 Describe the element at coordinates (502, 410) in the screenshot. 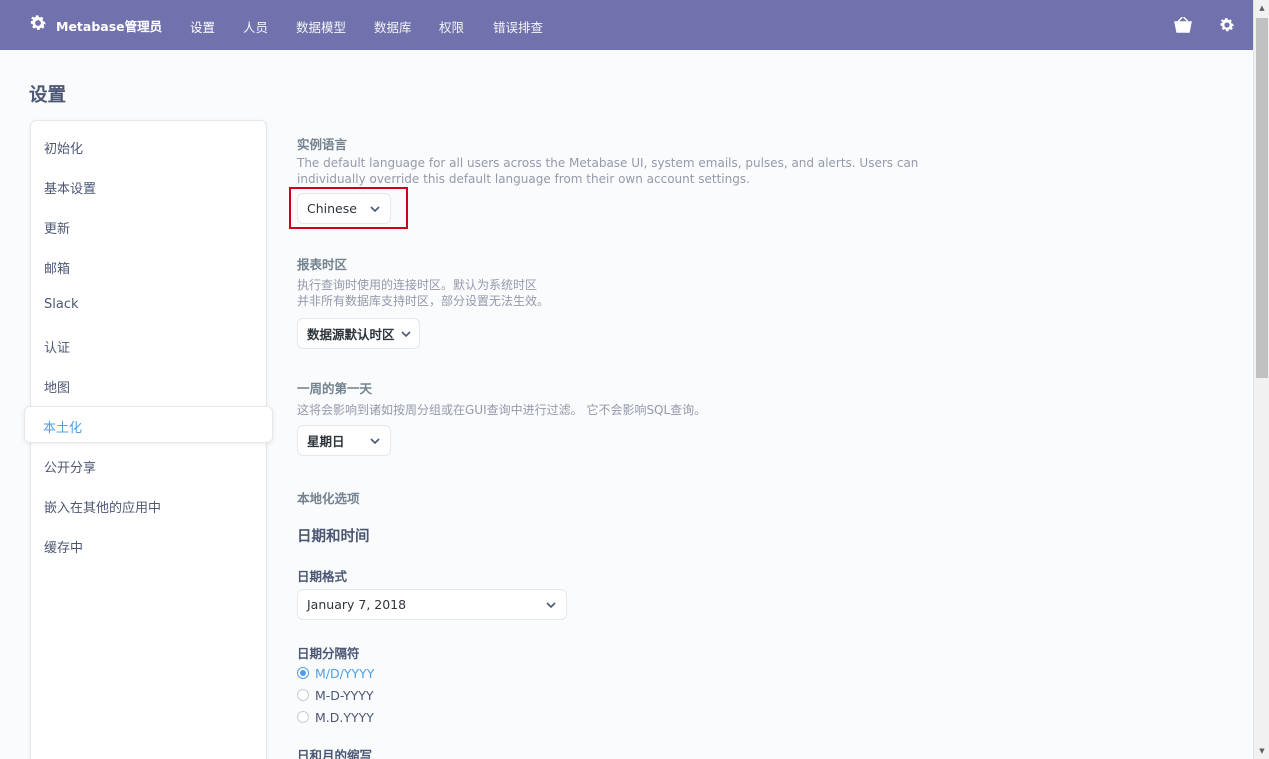

I see `first-day-description: 这将会影响到诸如按周分组或在GUI查询中进行过滤。 它不会影响SQL查询。` at that location.